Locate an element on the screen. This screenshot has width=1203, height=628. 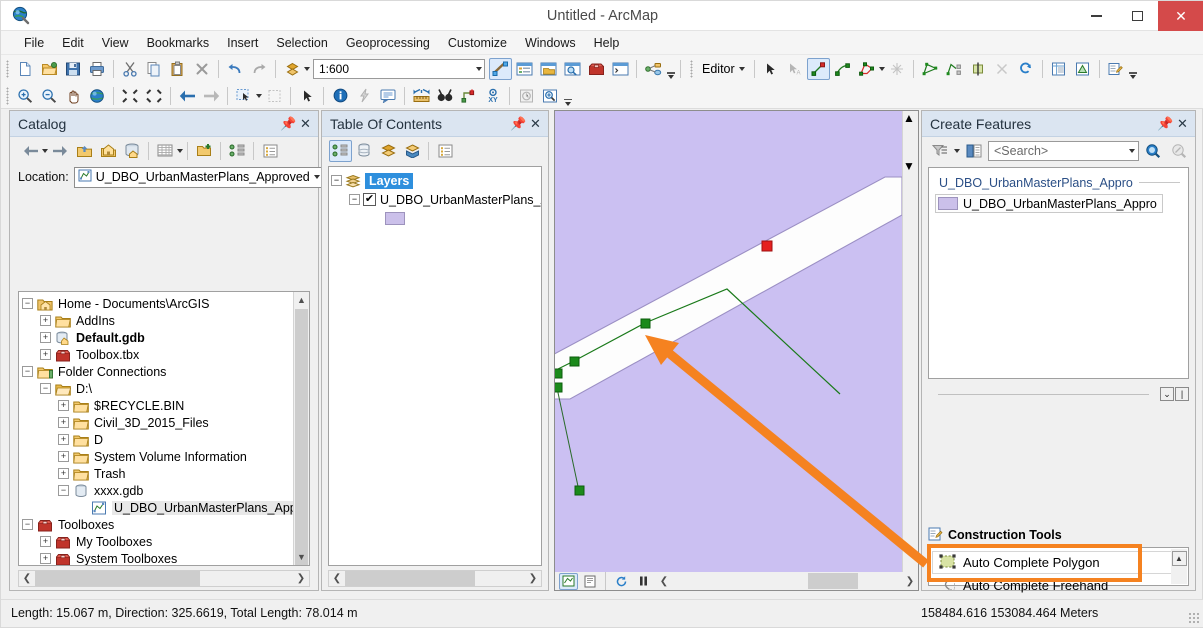
toc-symbol-row is located at coordinates (436, 218).